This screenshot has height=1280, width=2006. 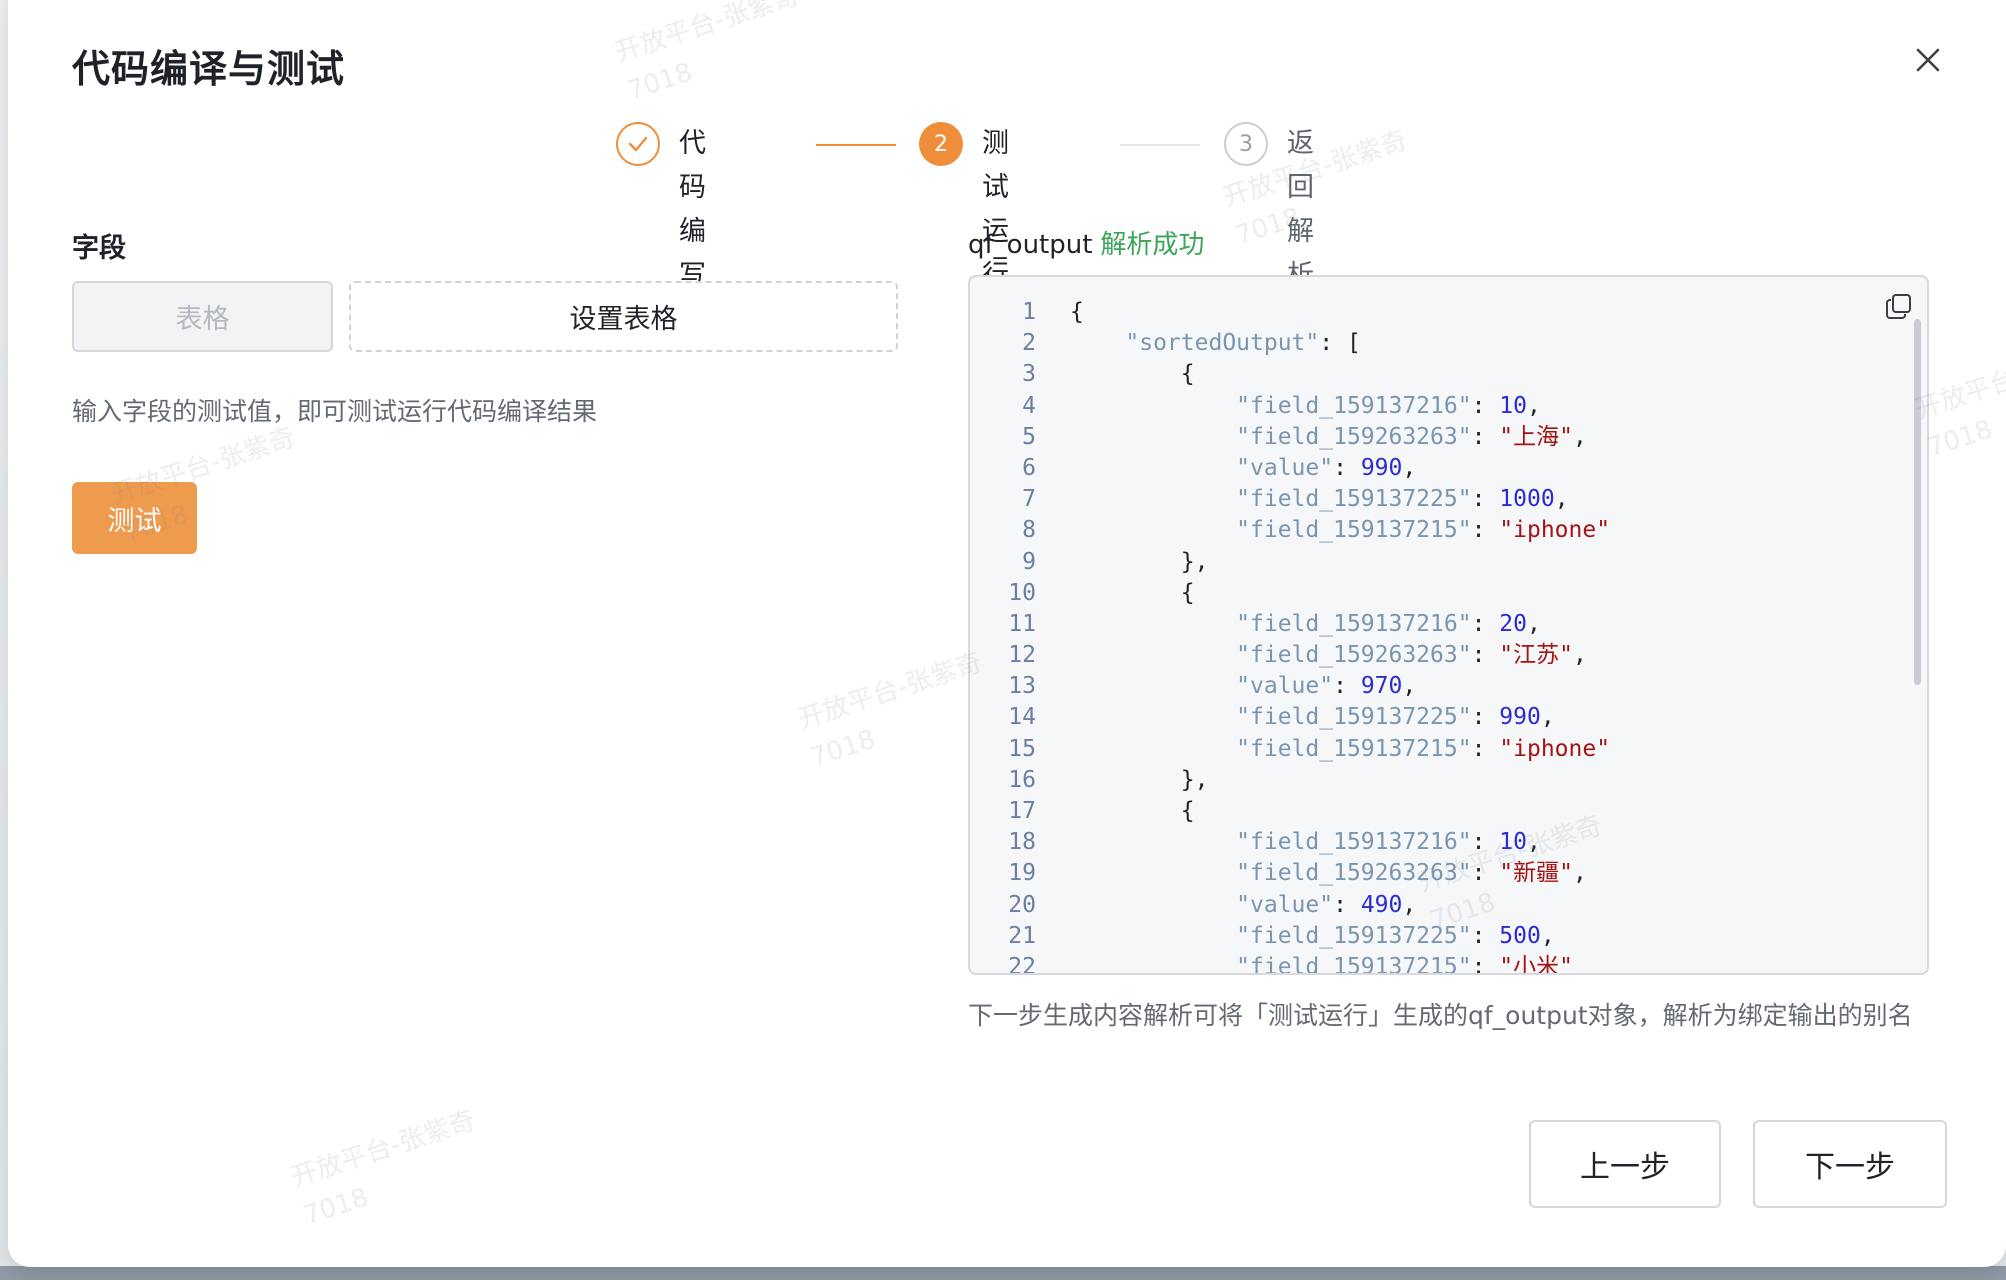 What do you see at coordinates (638, 144) in the screenshot?
I see `step-1-check-icon` at bounding box center [638, 144].